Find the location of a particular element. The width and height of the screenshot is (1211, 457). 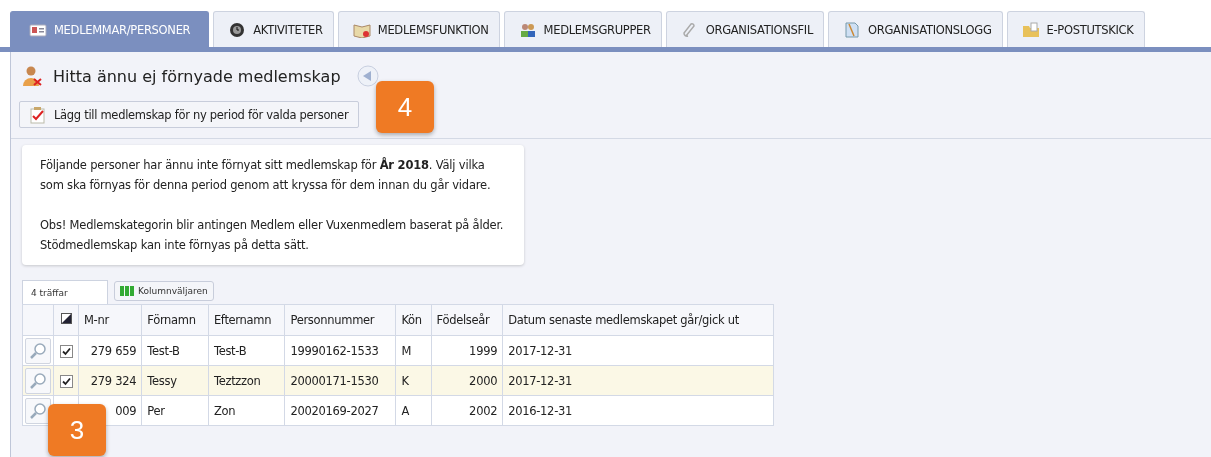

tab: ORGANISATIONSLOGG is located at coordinates (915, 29).